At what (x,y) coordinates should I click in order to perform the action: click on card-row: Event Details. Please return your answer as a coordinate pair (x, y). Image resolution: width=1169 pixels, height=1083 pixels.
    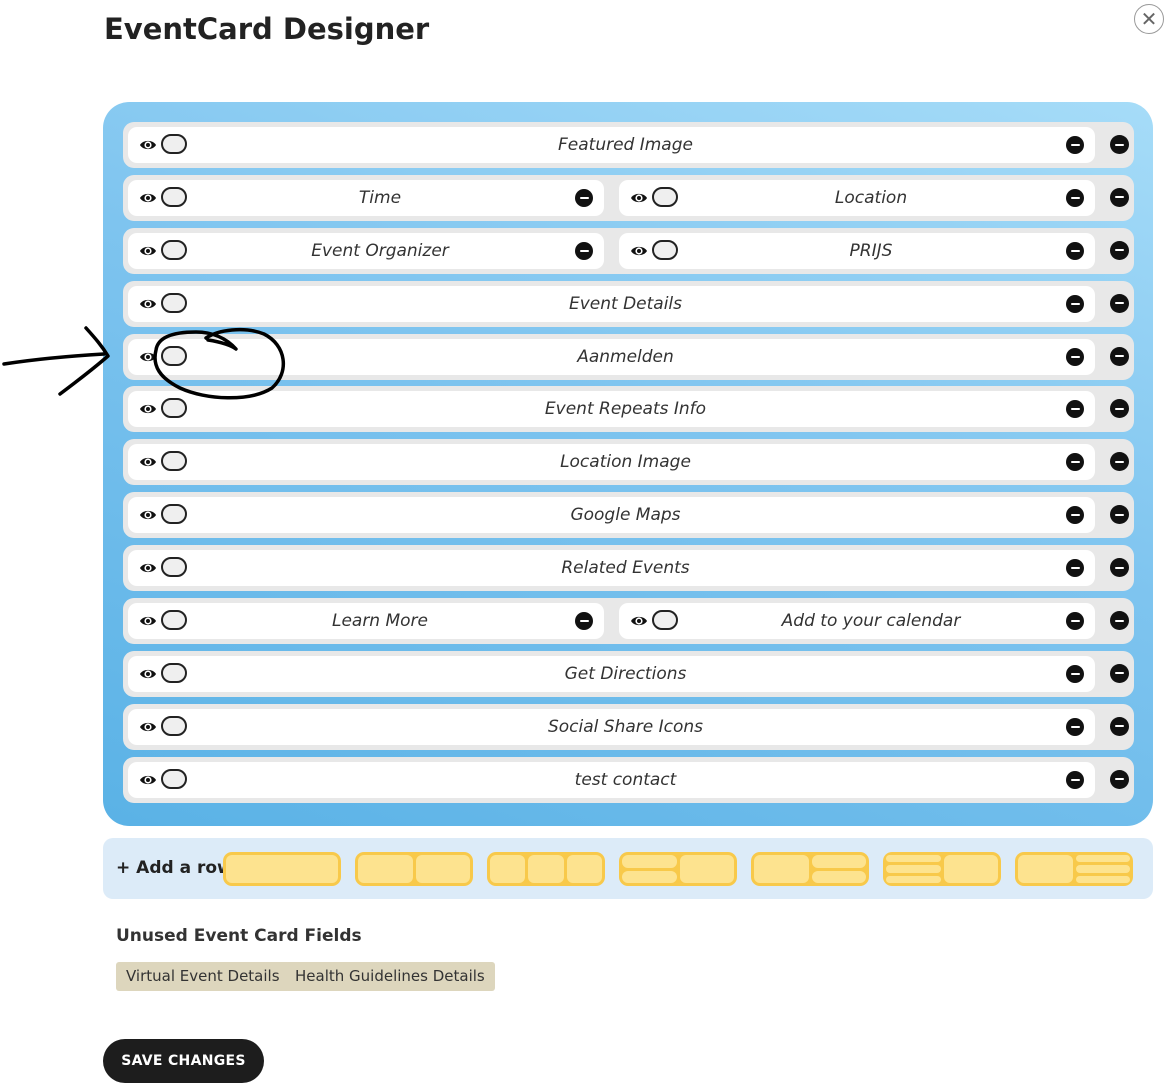
    Looking at the image, I should click on (628, 303).